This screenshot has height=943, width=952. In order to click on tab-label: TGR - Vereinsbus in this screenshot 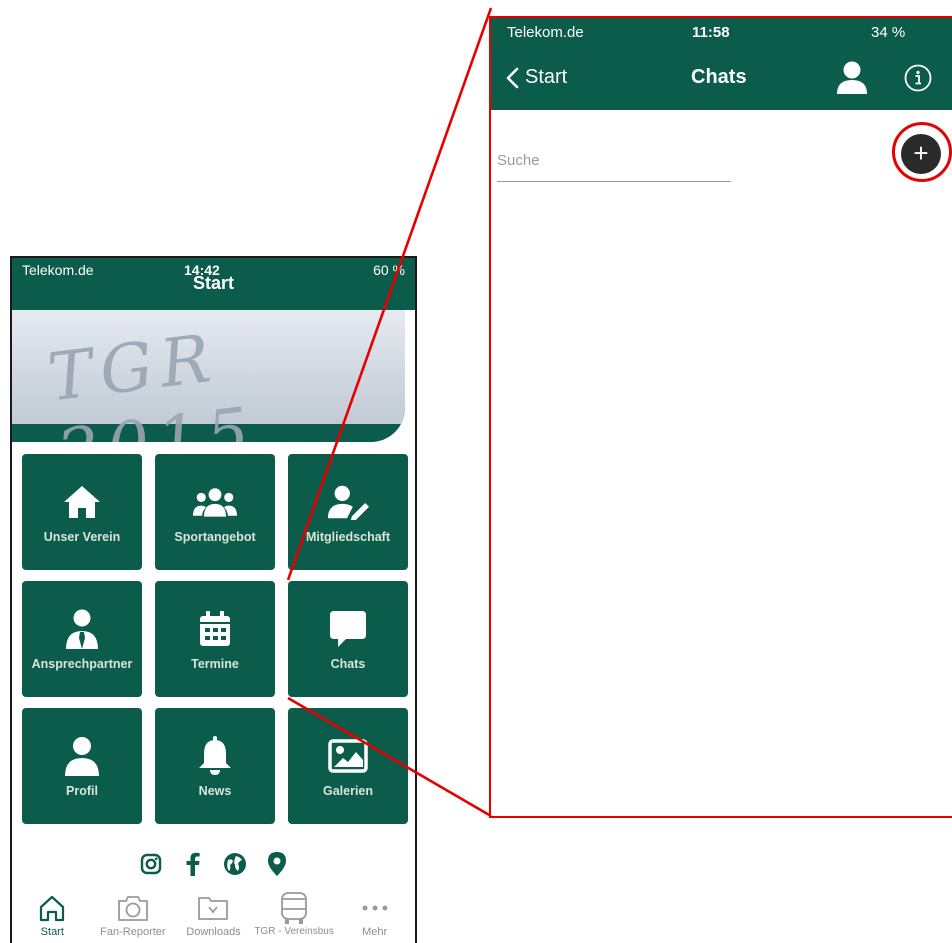, I will do `click(294, 931)`.